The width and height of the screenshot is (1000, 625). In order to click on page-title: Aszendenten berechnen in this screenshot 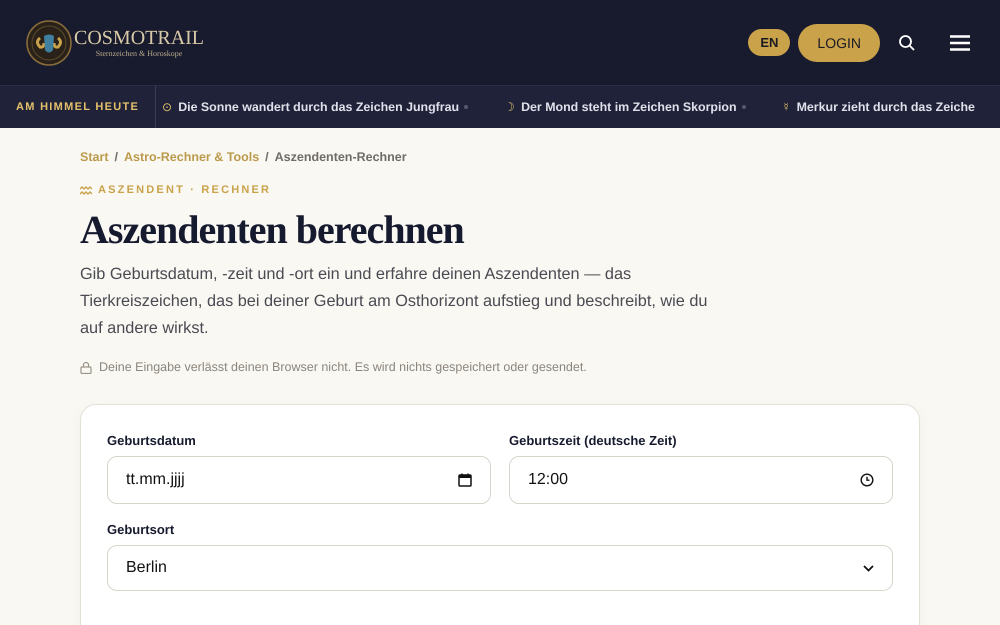, I will do `click(273, 229)`.